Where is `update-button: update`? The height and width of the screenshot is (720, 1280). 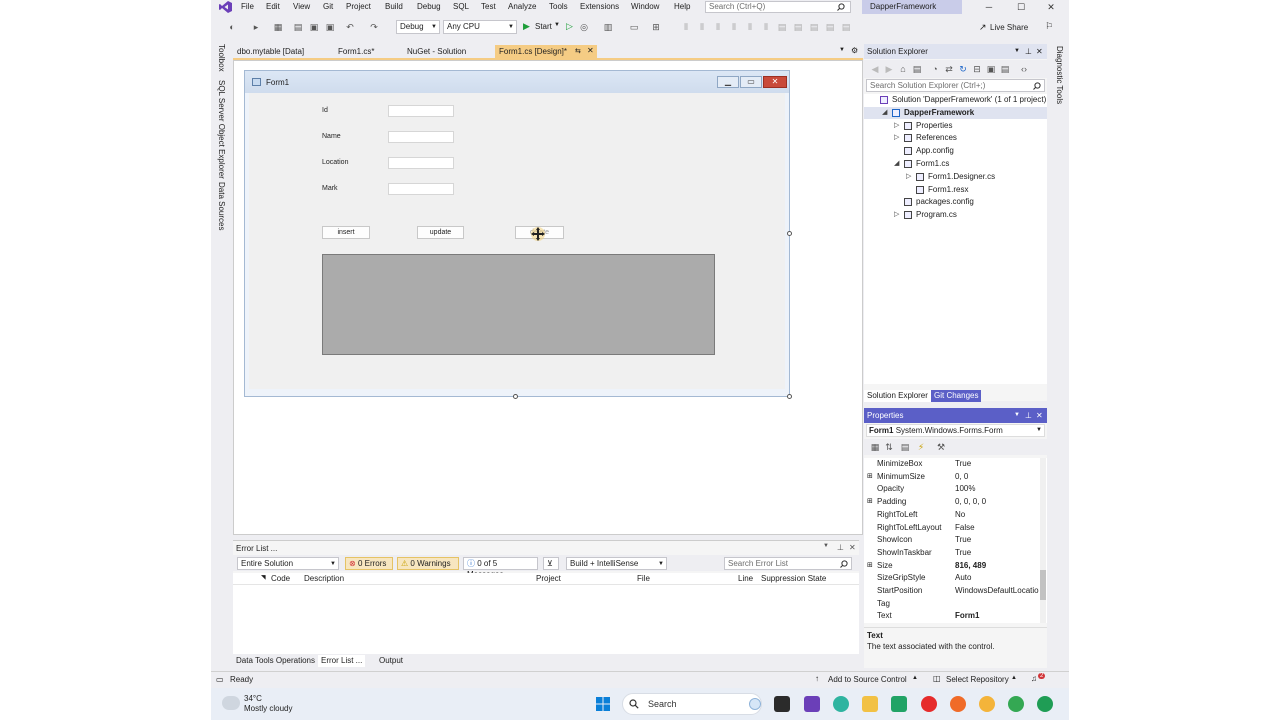
update-button: update is located at coordinates (440, 232).